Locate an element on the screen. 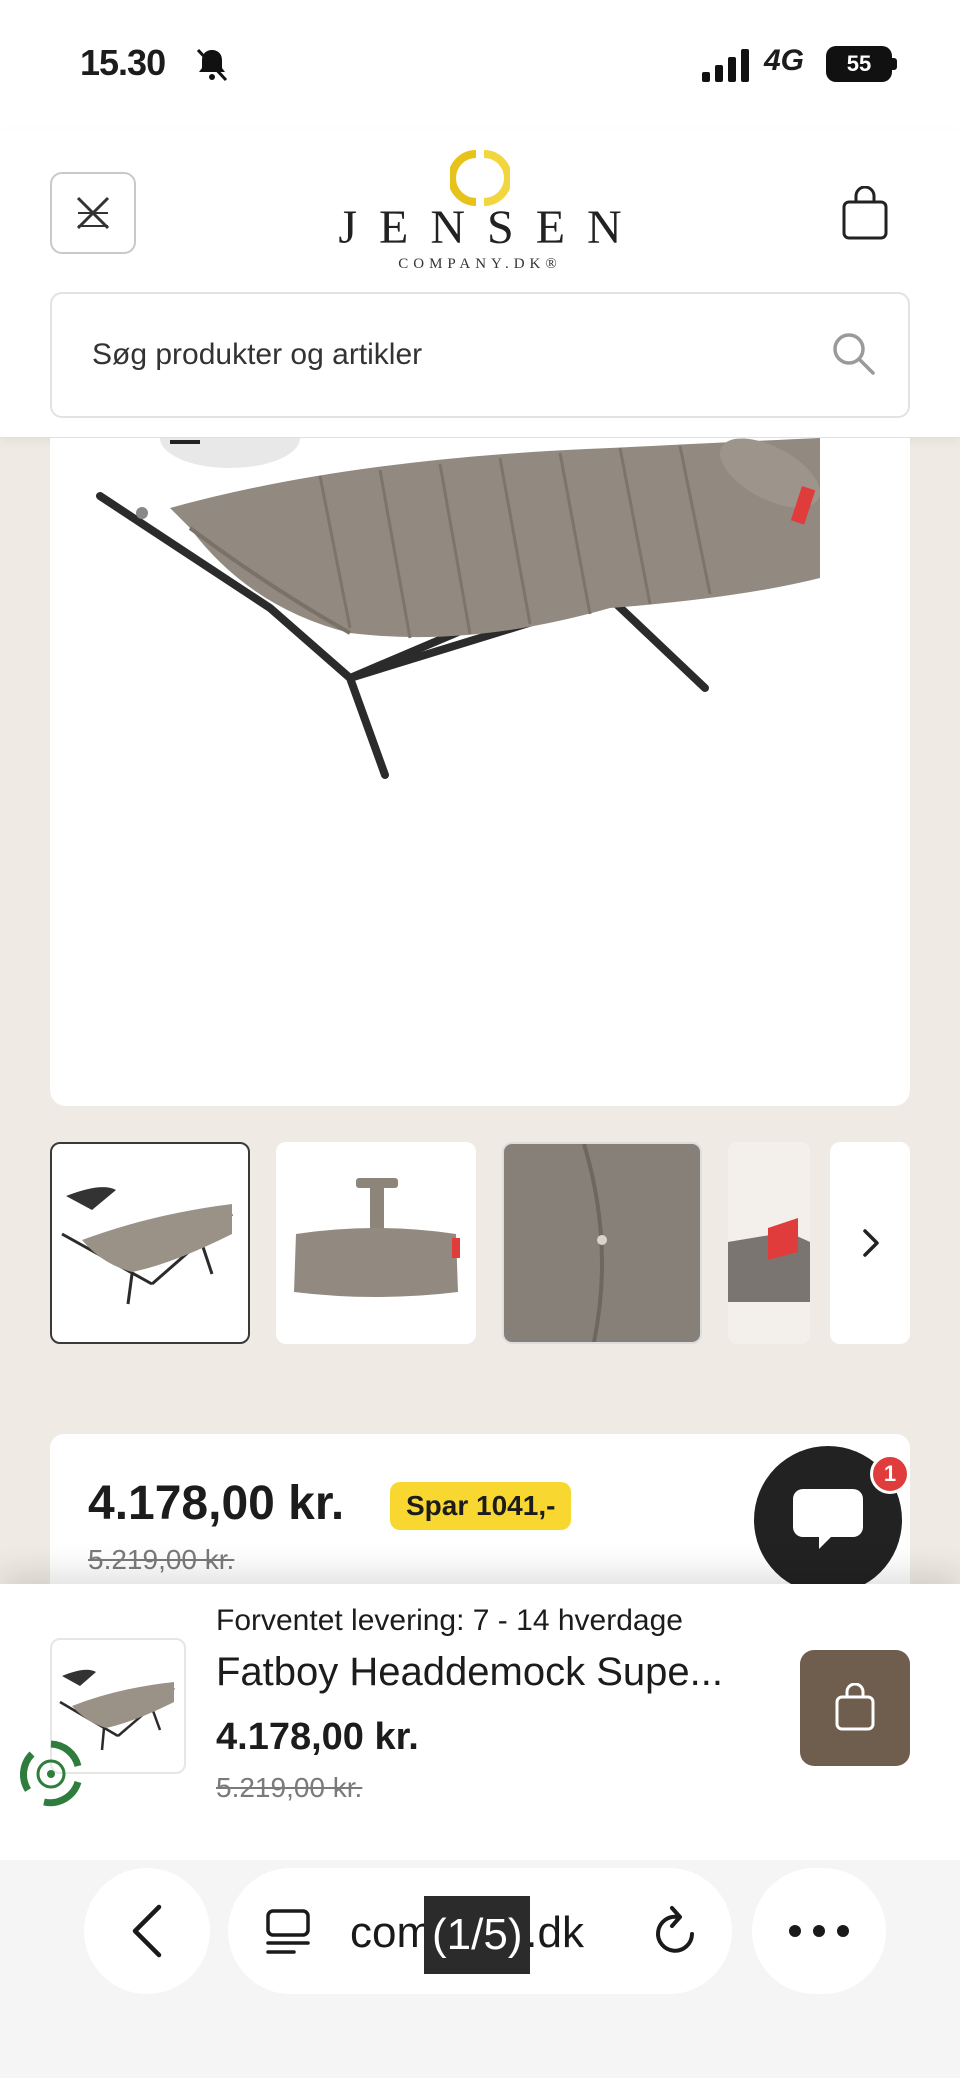 This screenshot has width=960, height=2078. logo-tagline: COMPANY.DK® is located at coordinates (480, 264).